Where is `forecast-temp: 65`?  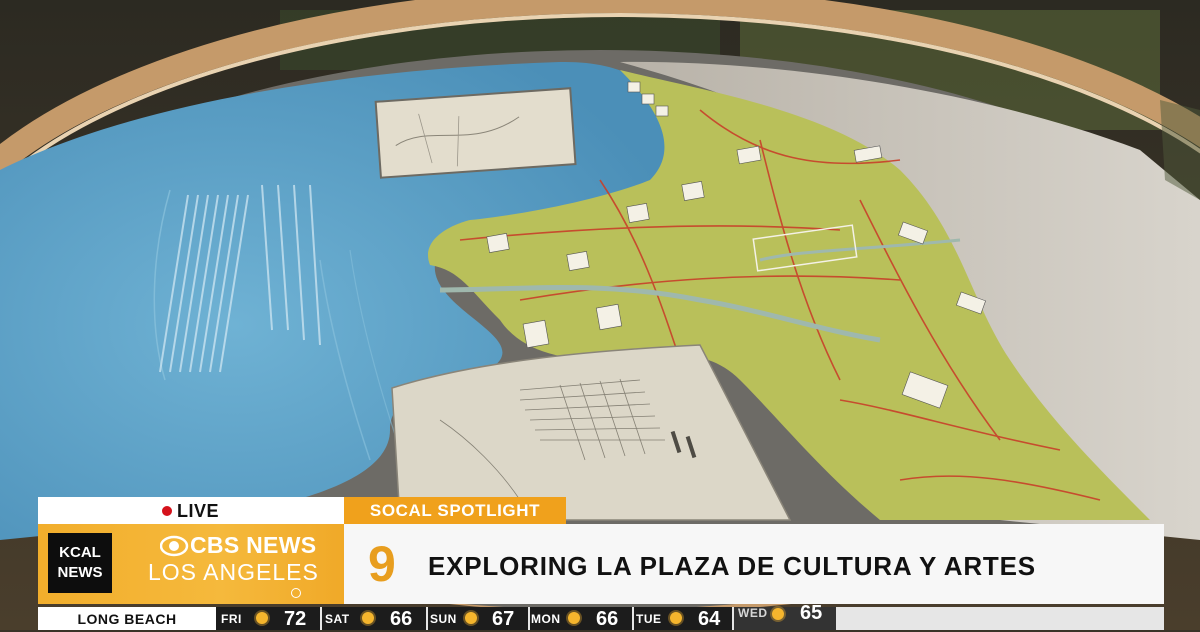 forecast-temp: 65 is located at coordinates (811, 613).